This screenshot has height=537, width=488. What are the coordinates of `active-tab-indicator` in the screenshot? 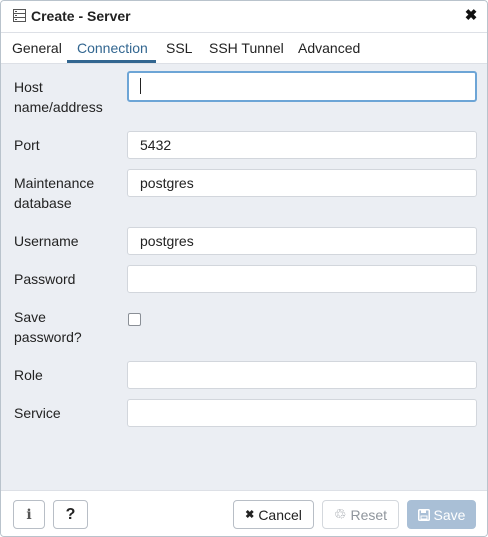 It's located at (111, 61).